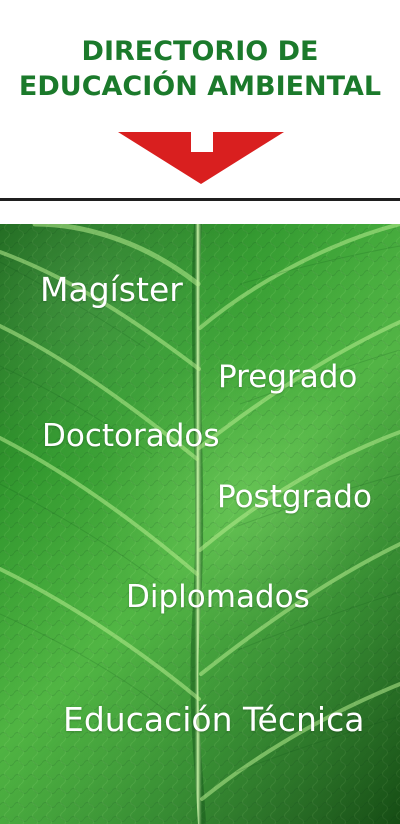 The image size is (400, 824). Describe the element at coordinates (111, 289) in the screenshot. I see `menu-link-magister: Magíster` at that location.